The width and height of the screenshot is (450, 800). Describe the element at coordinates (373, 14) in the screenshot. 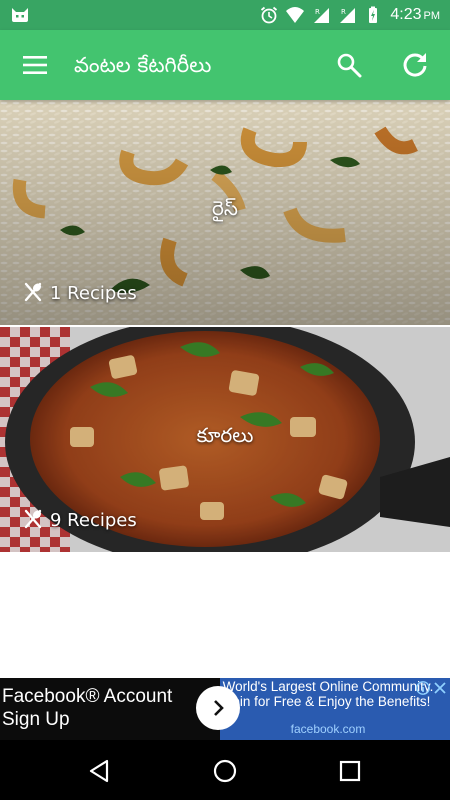

I see `battery-charging-icon` at that location.